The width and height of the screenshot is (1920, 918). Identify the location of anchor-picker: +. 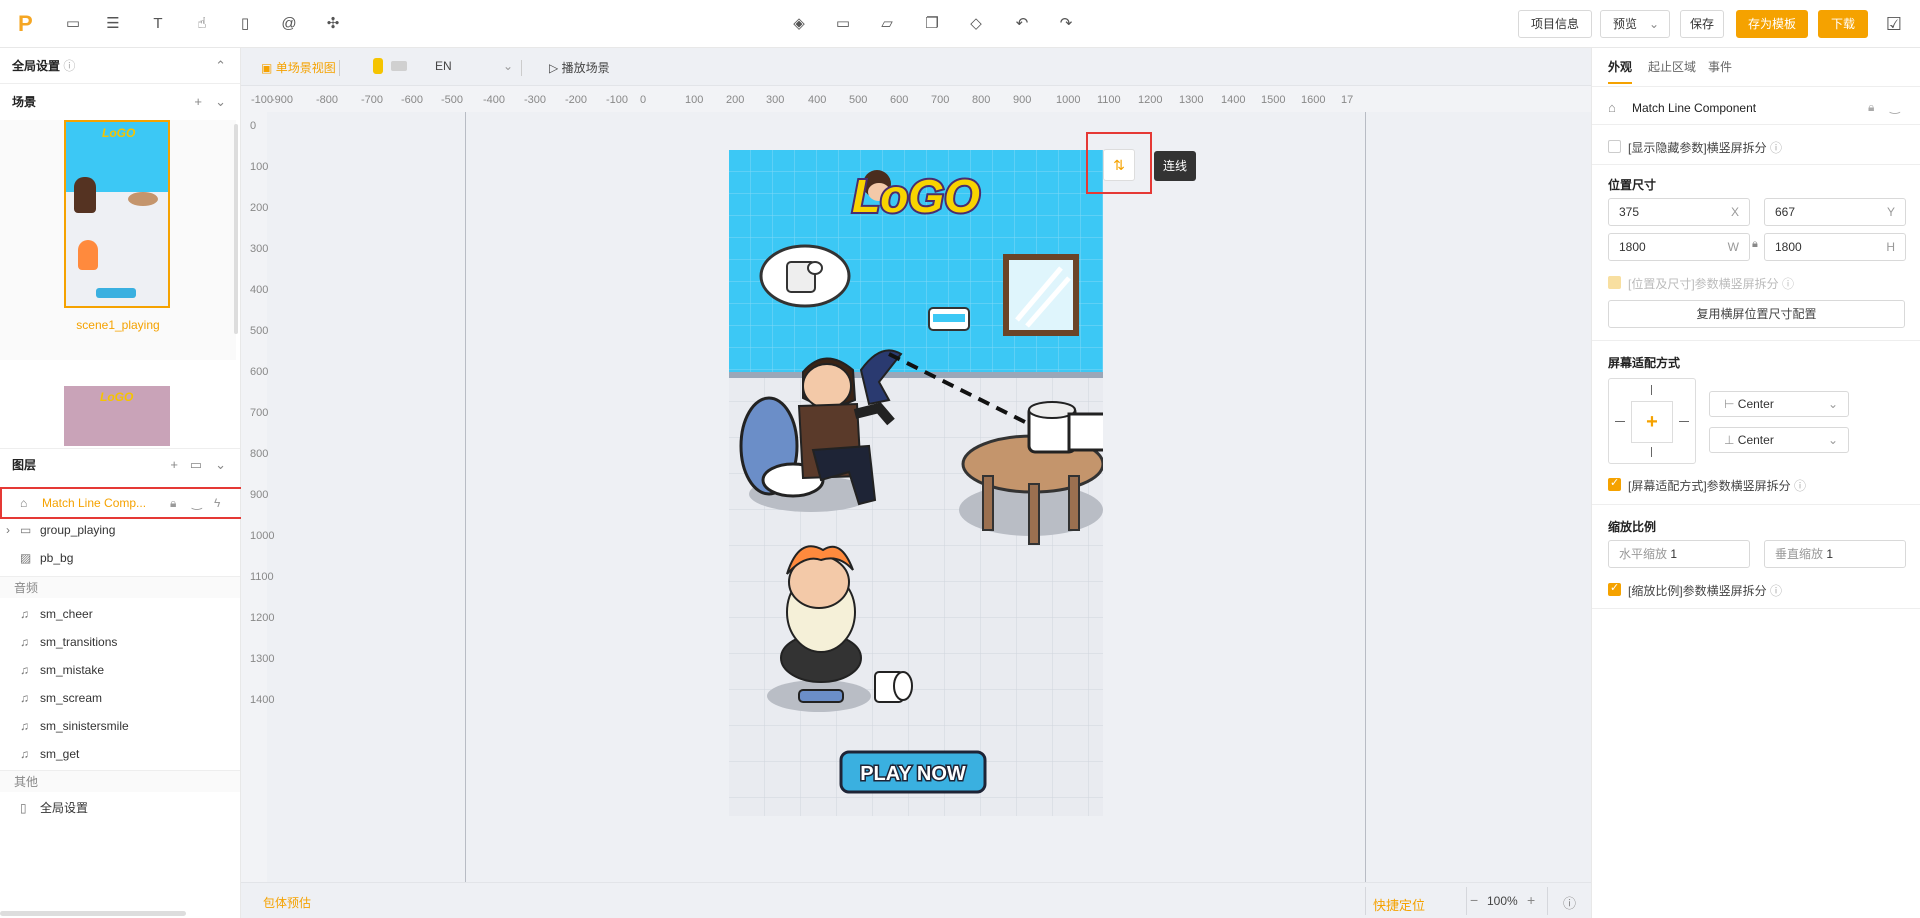
(1652, 421).